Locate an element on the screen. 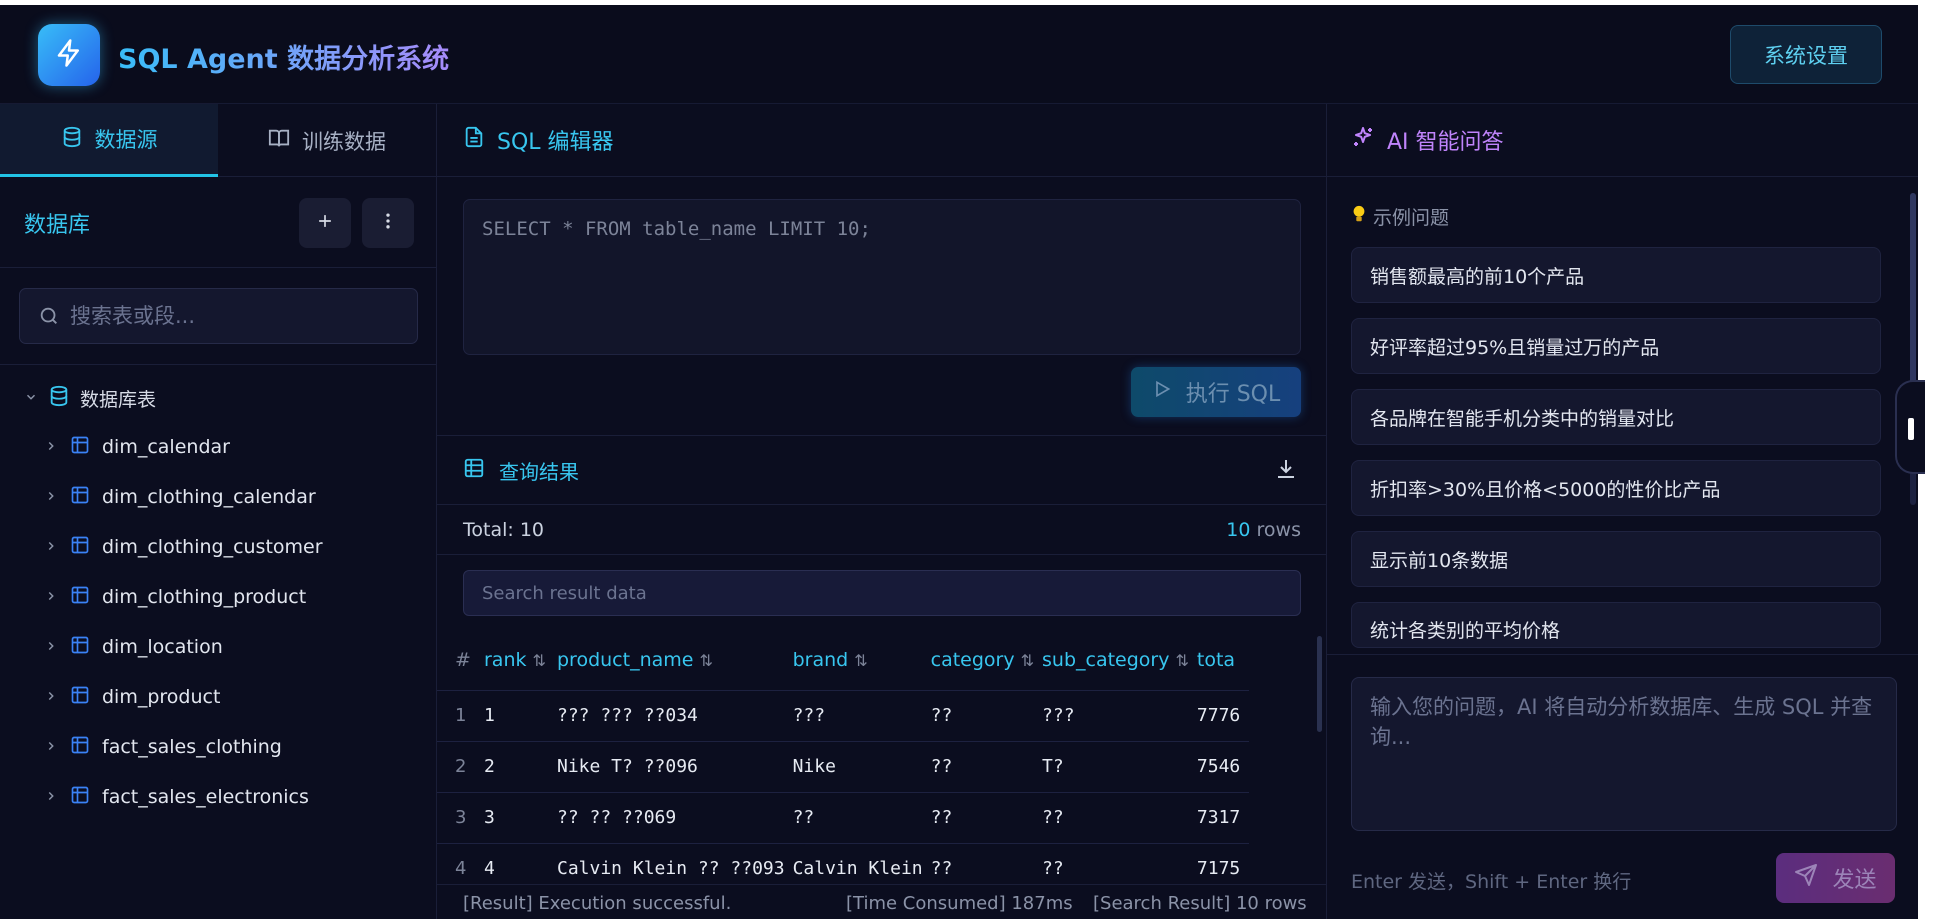 Image resolution: width=1934 pixels, height=919 pixels. tab-data-source-label: 数据源 is located at coordinates (126, 140).